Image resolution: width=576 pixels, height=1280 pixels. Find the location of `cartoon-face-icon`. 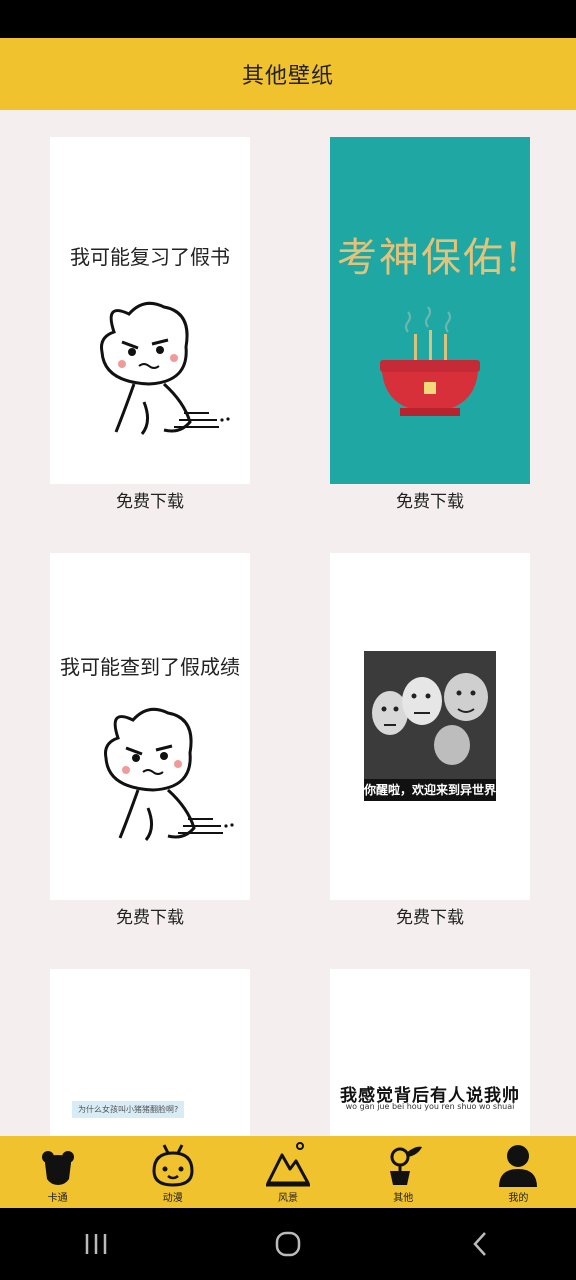

cartoon-face-icon is located at coordinates (173, 1165).